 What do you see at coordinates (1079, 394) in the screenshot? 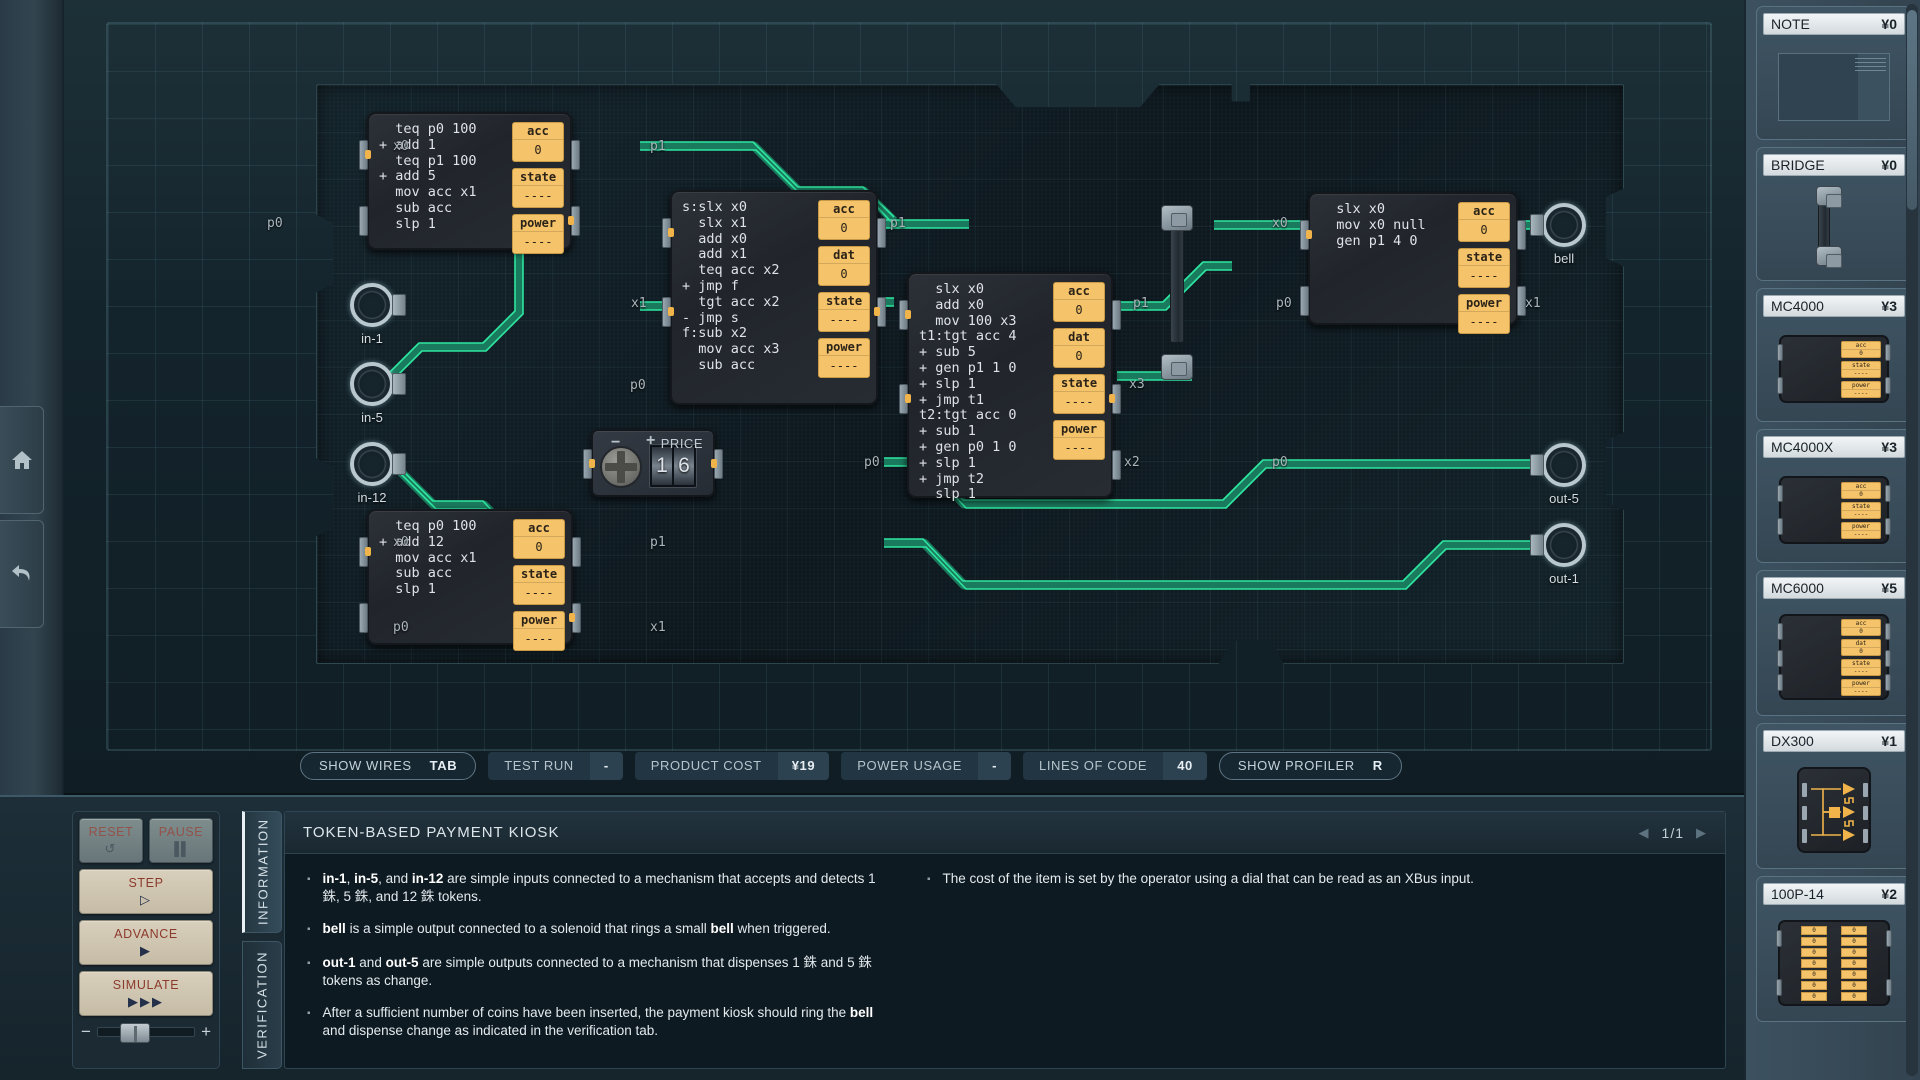
I see `register-state: state ----` at bounding box center [1079, 394].